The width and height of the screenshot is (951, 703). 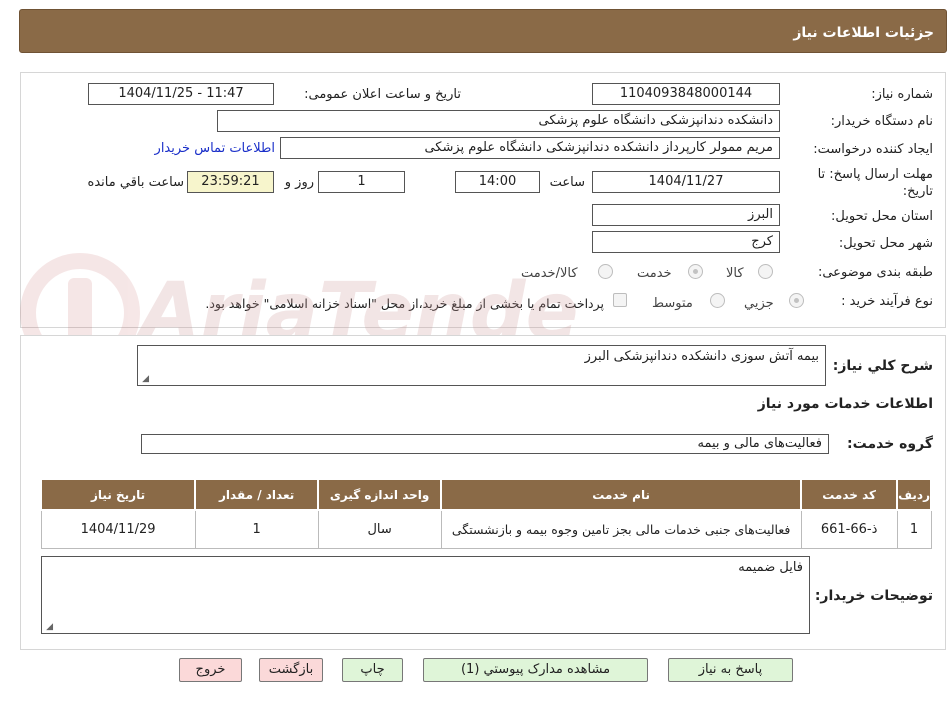 I want to click on need-number-field: 1104093848000144, so click(x=686, y=94).